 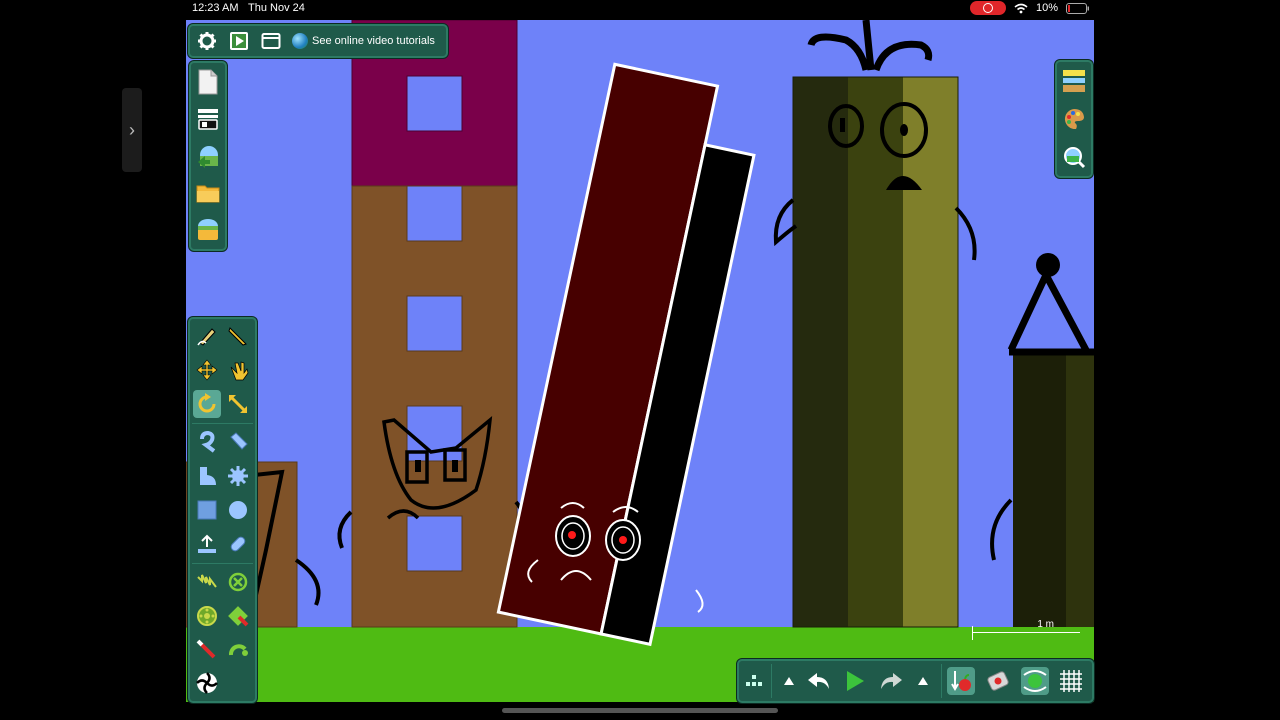 I want to click on import-image-icon, so click(x=208, y=156).